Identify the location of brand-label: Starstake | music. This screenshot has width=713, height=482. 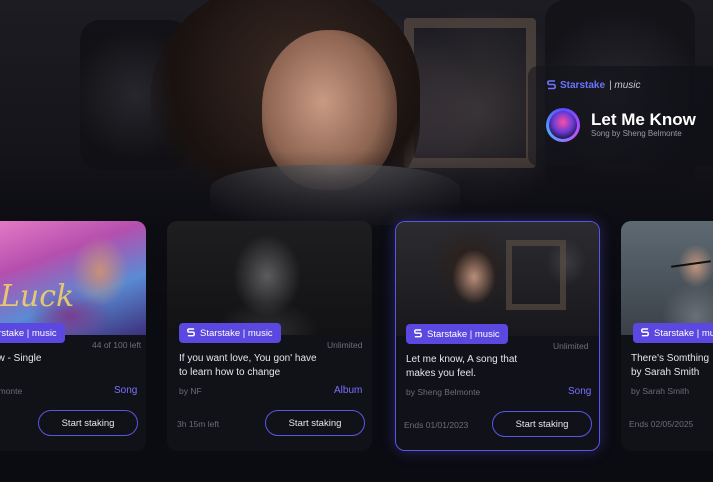
(594, 85).